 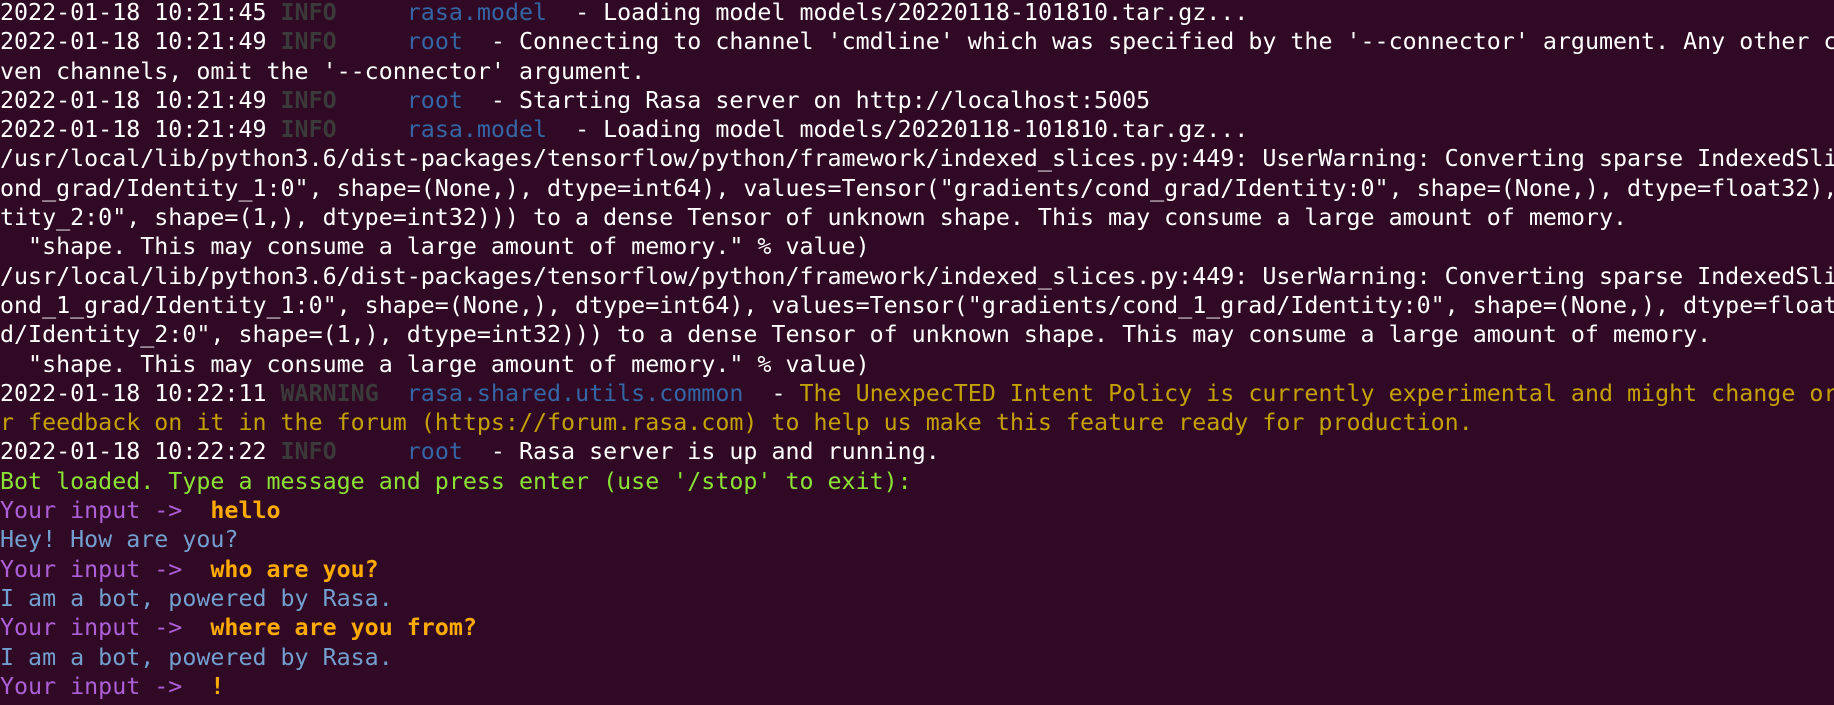 What do you see at coordinates (917, 569) in the screenshot?
I see `terminal-line: Your input -> who are you?` at bounding box center [917, 569].